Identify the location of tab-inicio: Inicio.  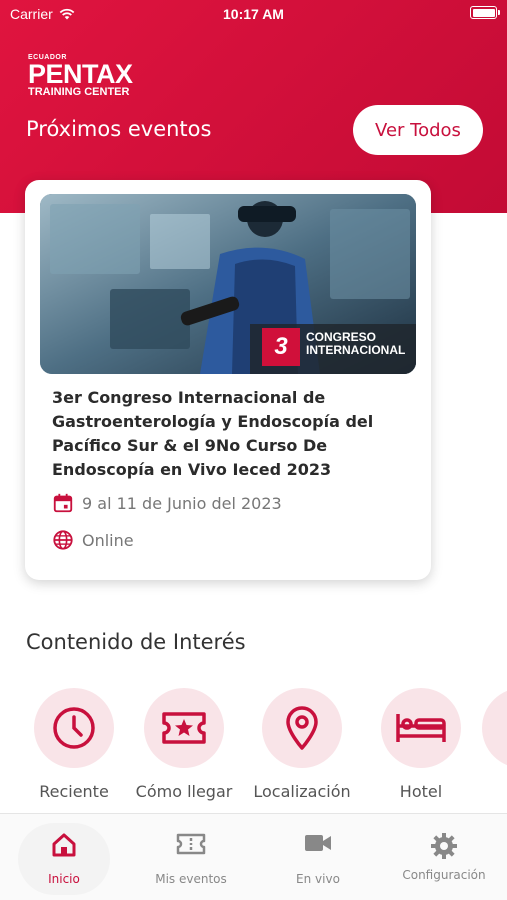
(64, 857).